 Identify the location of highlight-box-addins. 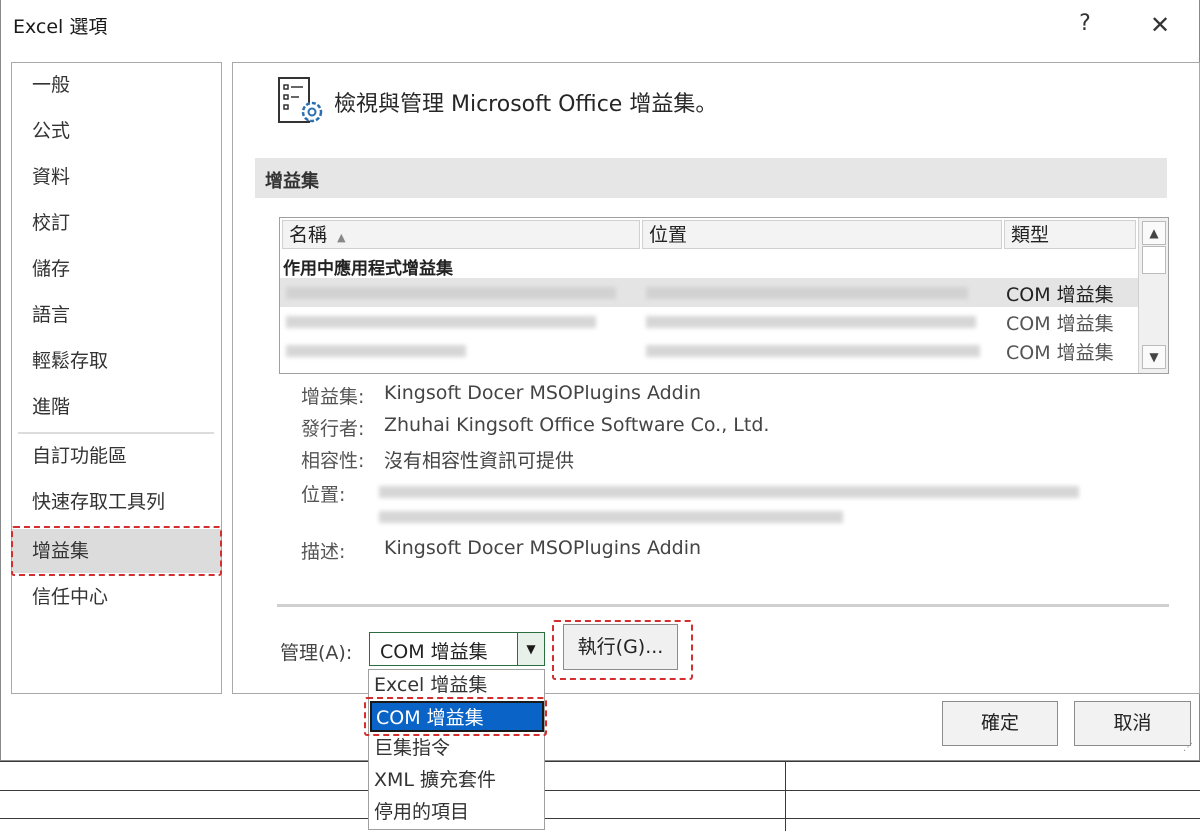
(116, 551).